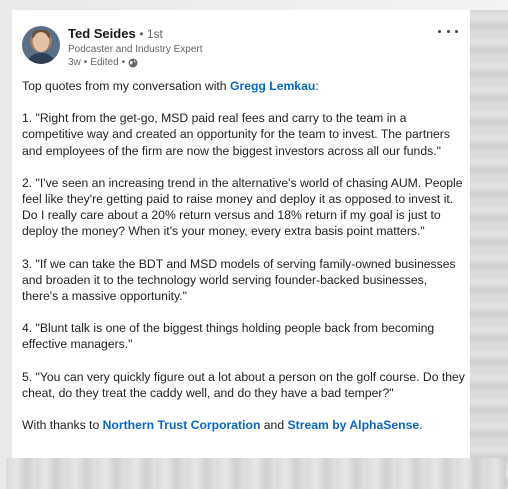 This screenshot has height=489, width=508. What do you see at coordinates (354, 425) in the screenshot?
I see `stream-by-alphasense-link: Stream by AlphaSense` at bounding box center [354, 425].